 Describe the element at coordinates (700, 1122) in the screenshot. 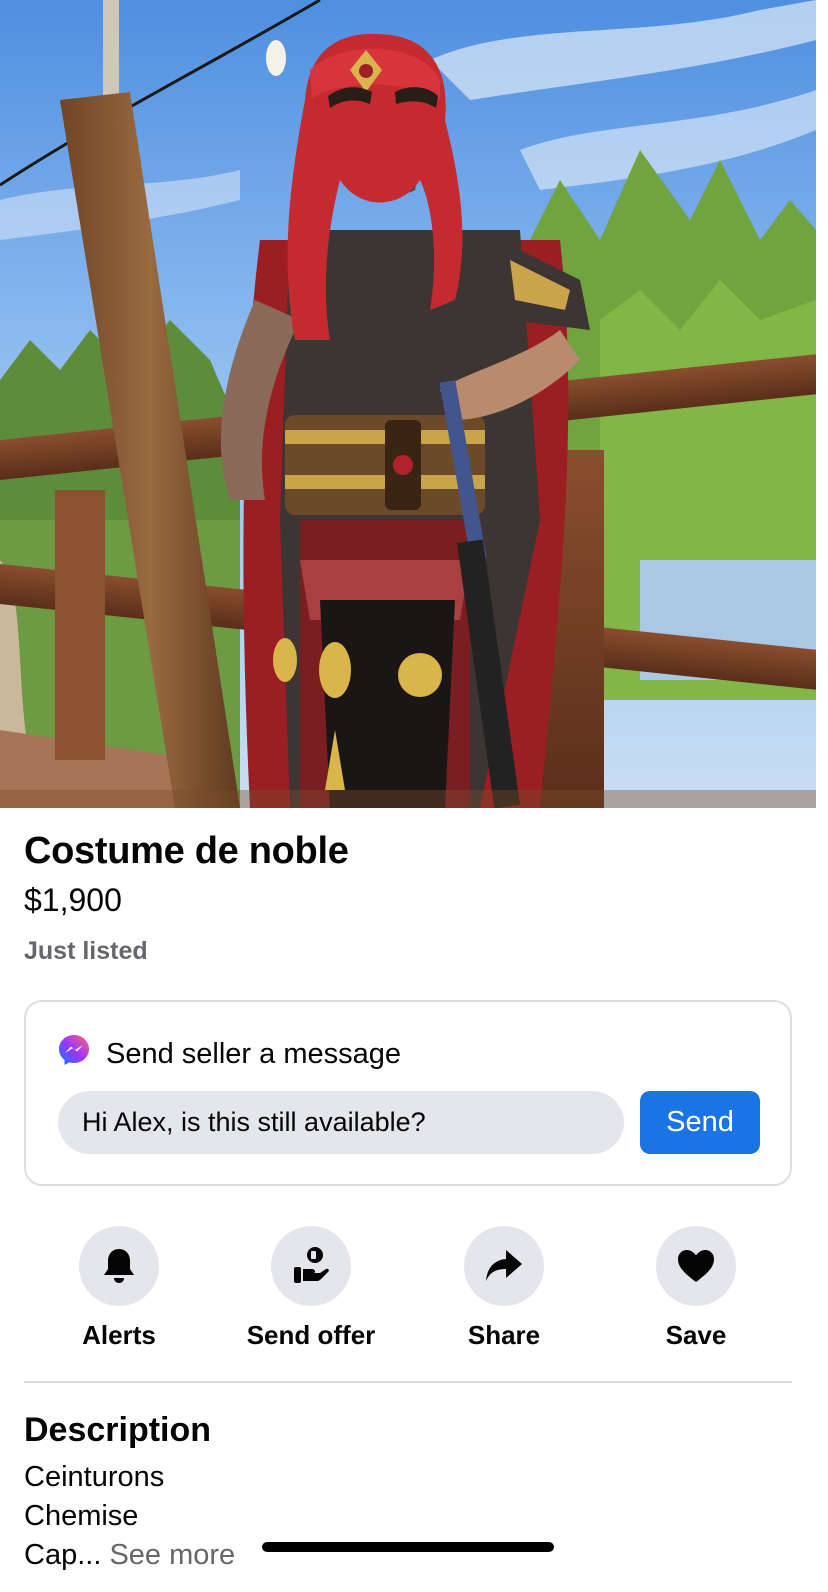

I see `send-button: Send` at that location.